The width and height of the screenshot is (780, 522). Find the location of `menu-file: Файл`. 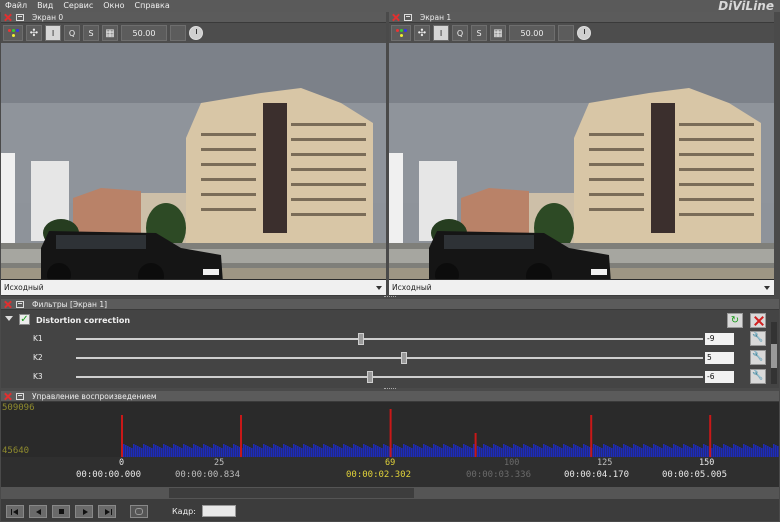

menu-file: Файл is located at coordinates (16, 6).